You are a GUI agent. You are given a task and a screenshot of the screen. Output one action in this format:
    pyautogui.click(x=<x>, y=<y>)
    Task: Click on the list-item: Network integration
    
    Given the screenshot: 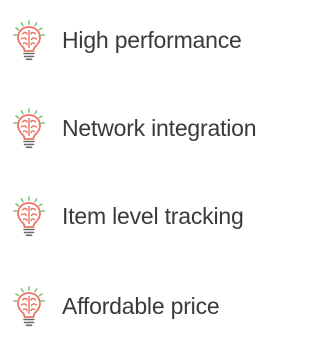 What is the action you would take?
    pyautogui.click(x=131, y=128)
    